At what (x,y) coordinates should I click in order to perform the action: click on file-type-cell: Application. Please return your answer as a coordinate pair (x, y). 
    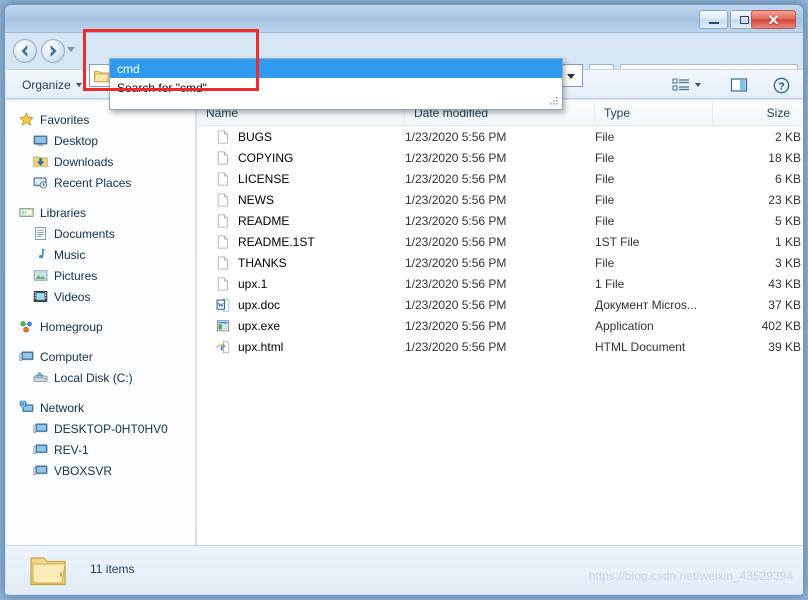
    Looking at the image, I should click on (624, 325).